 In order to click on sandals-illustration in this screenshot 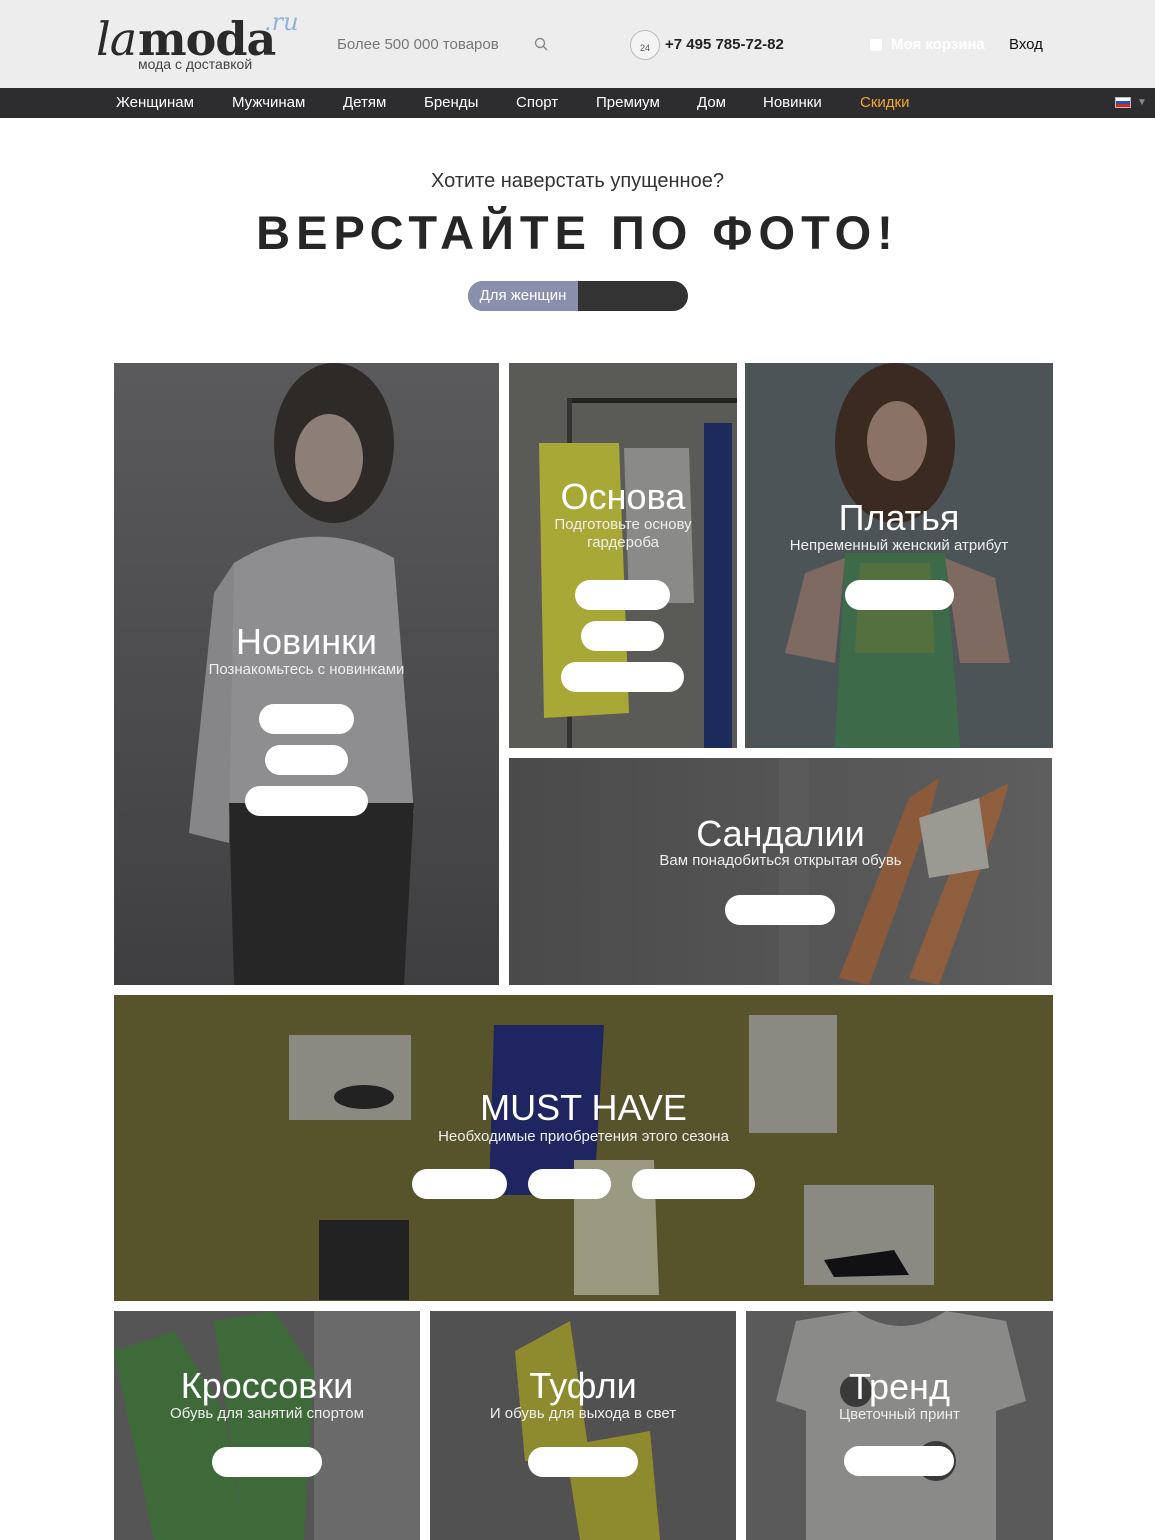, I will do `click(894, 871)`.